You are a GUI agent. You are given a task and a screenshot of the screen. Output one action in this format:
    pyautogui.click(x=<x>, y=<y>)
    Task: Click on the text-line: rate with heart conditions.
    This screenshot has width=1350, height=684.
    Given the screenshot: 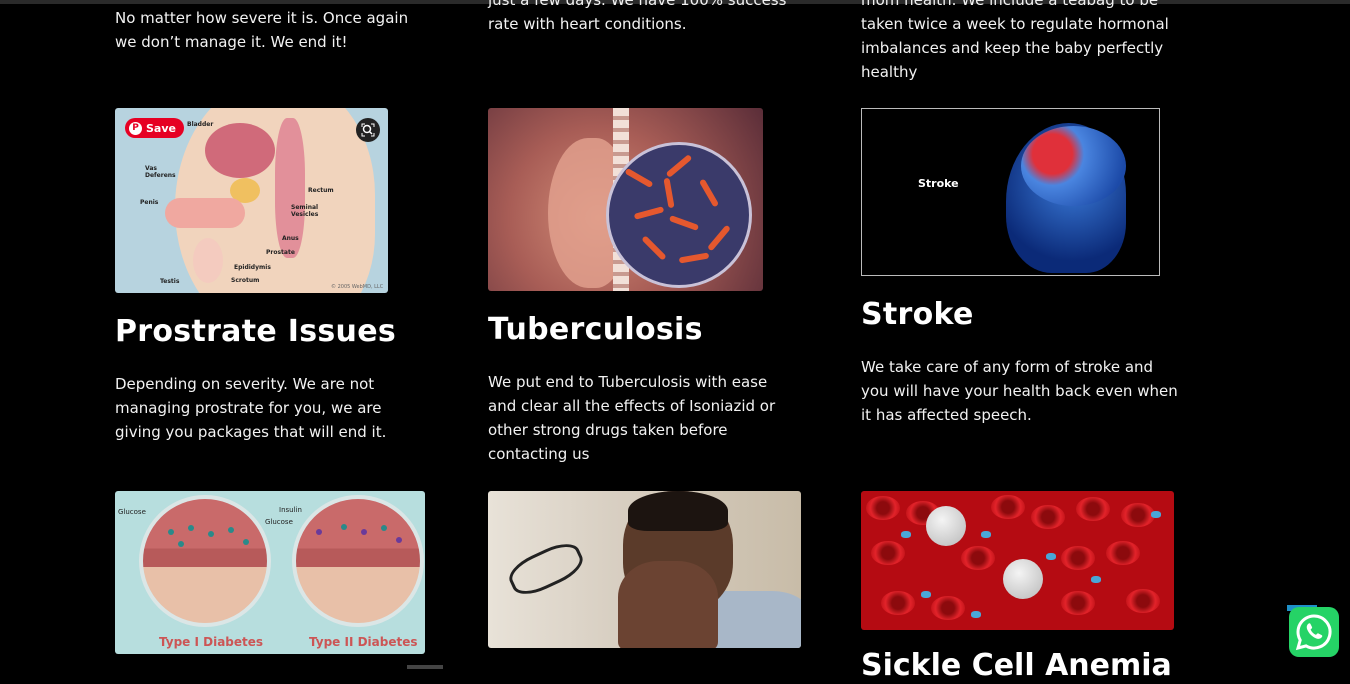 What is the action you would take?
    pyautogui.click(x=587, y=24)
    